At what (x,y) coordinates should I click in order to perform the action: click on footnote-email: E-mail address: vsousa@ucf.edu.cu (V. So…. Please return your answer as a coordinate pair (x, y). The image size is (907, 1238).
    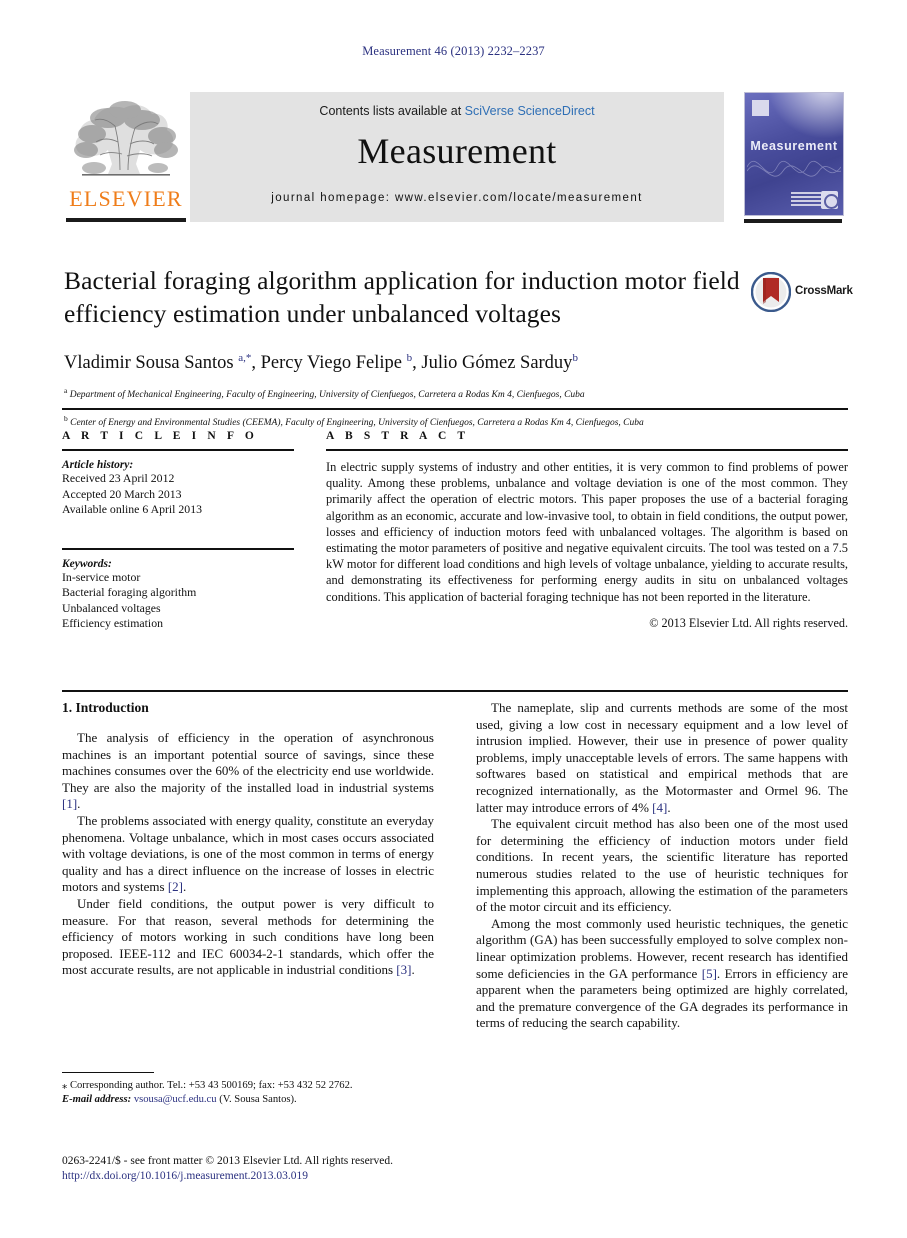
    Looking at the image, I should click on (248, 1100).